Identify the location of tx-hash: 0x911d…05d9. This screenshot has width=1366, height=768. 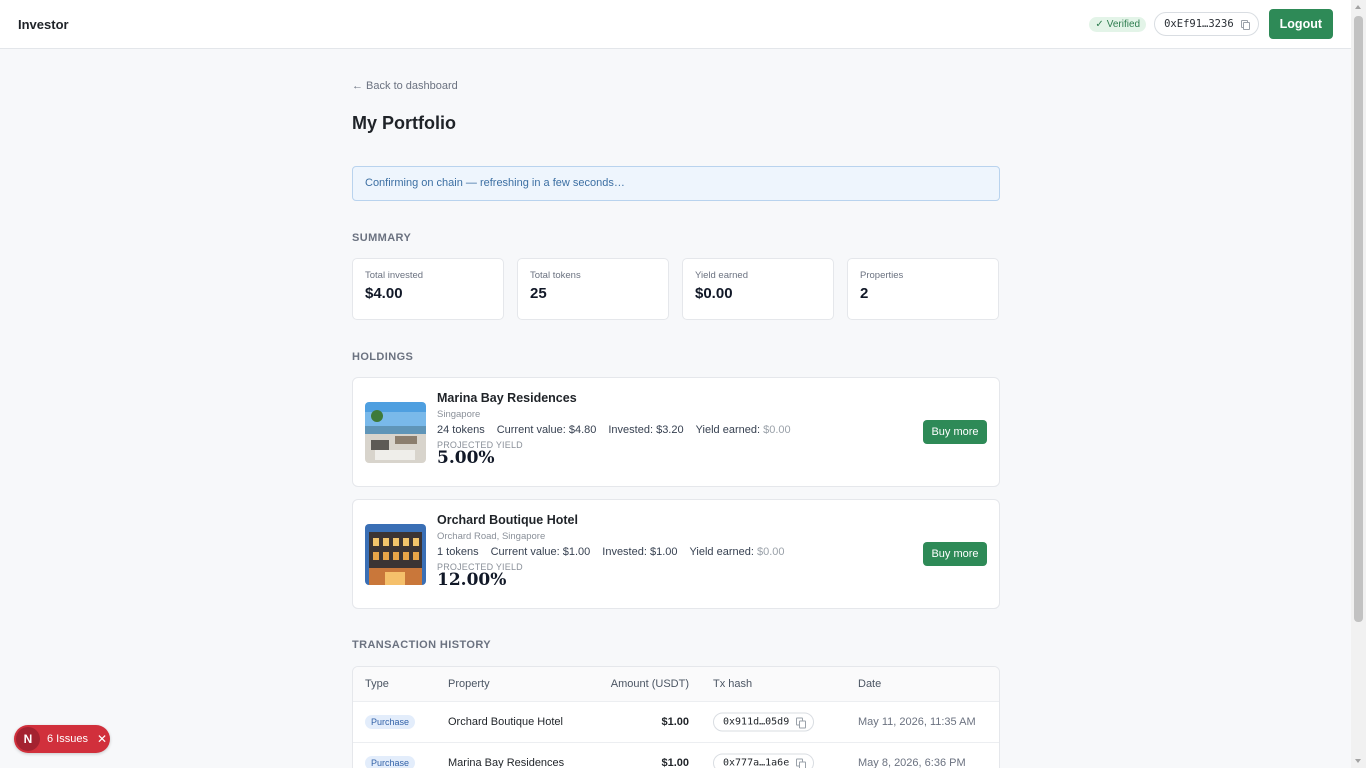
(756, 722).